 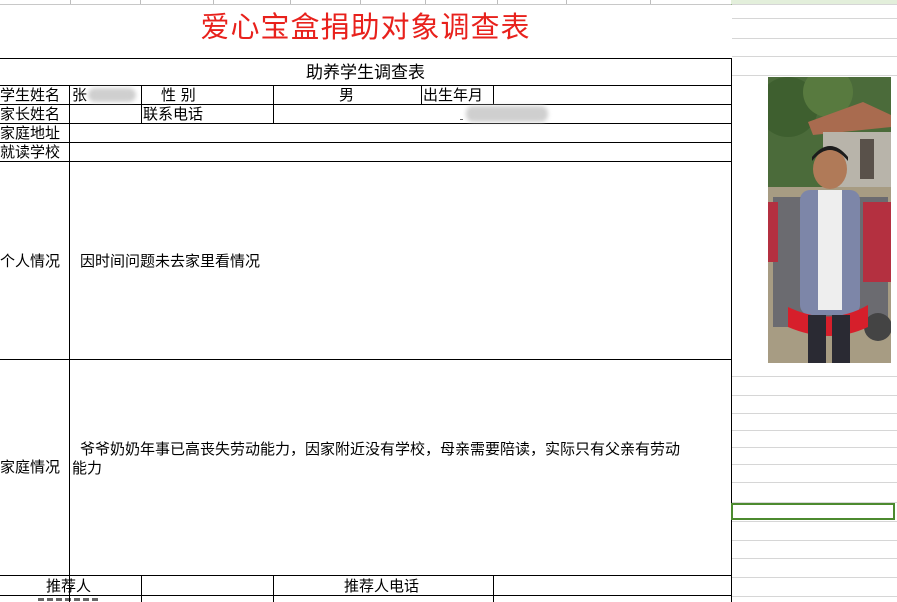 I want to click on cut-off-row-label, so click(x=68, y=599).